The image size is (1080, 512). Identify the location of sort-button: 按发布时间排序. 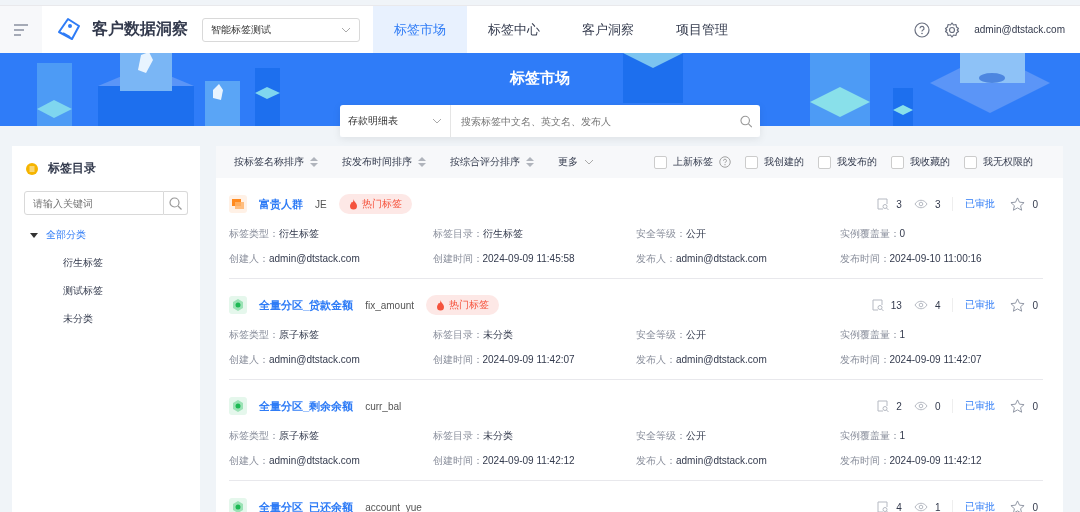
(384, 162).